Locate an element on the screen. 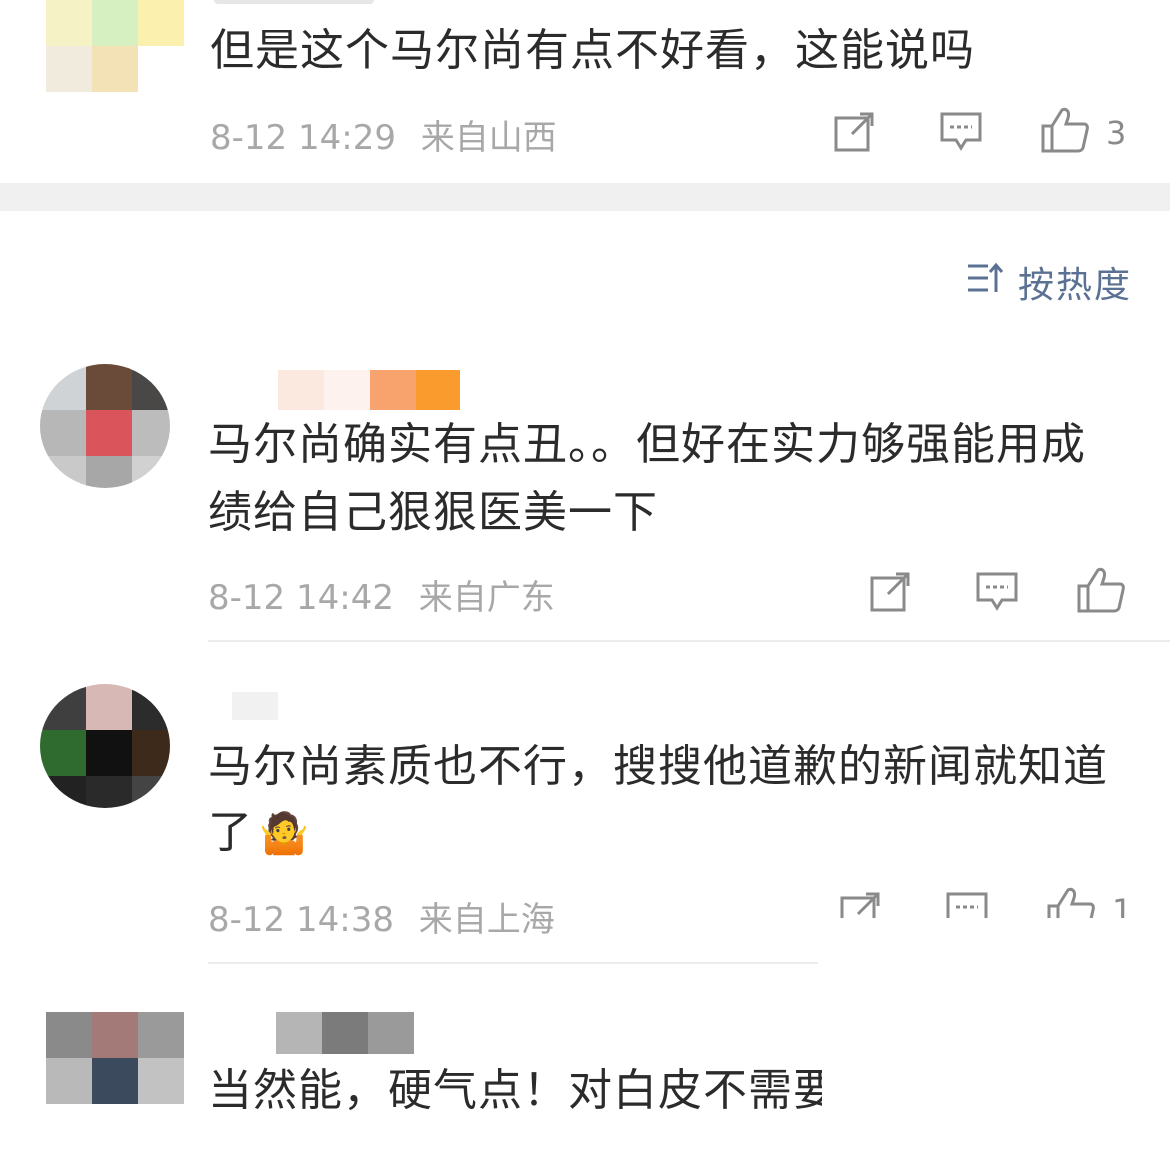 The width and height of the screenshot is (1170, 1151). comment-meta: 8-12 14:38 来自上海 is located at coordinates (381, 916).